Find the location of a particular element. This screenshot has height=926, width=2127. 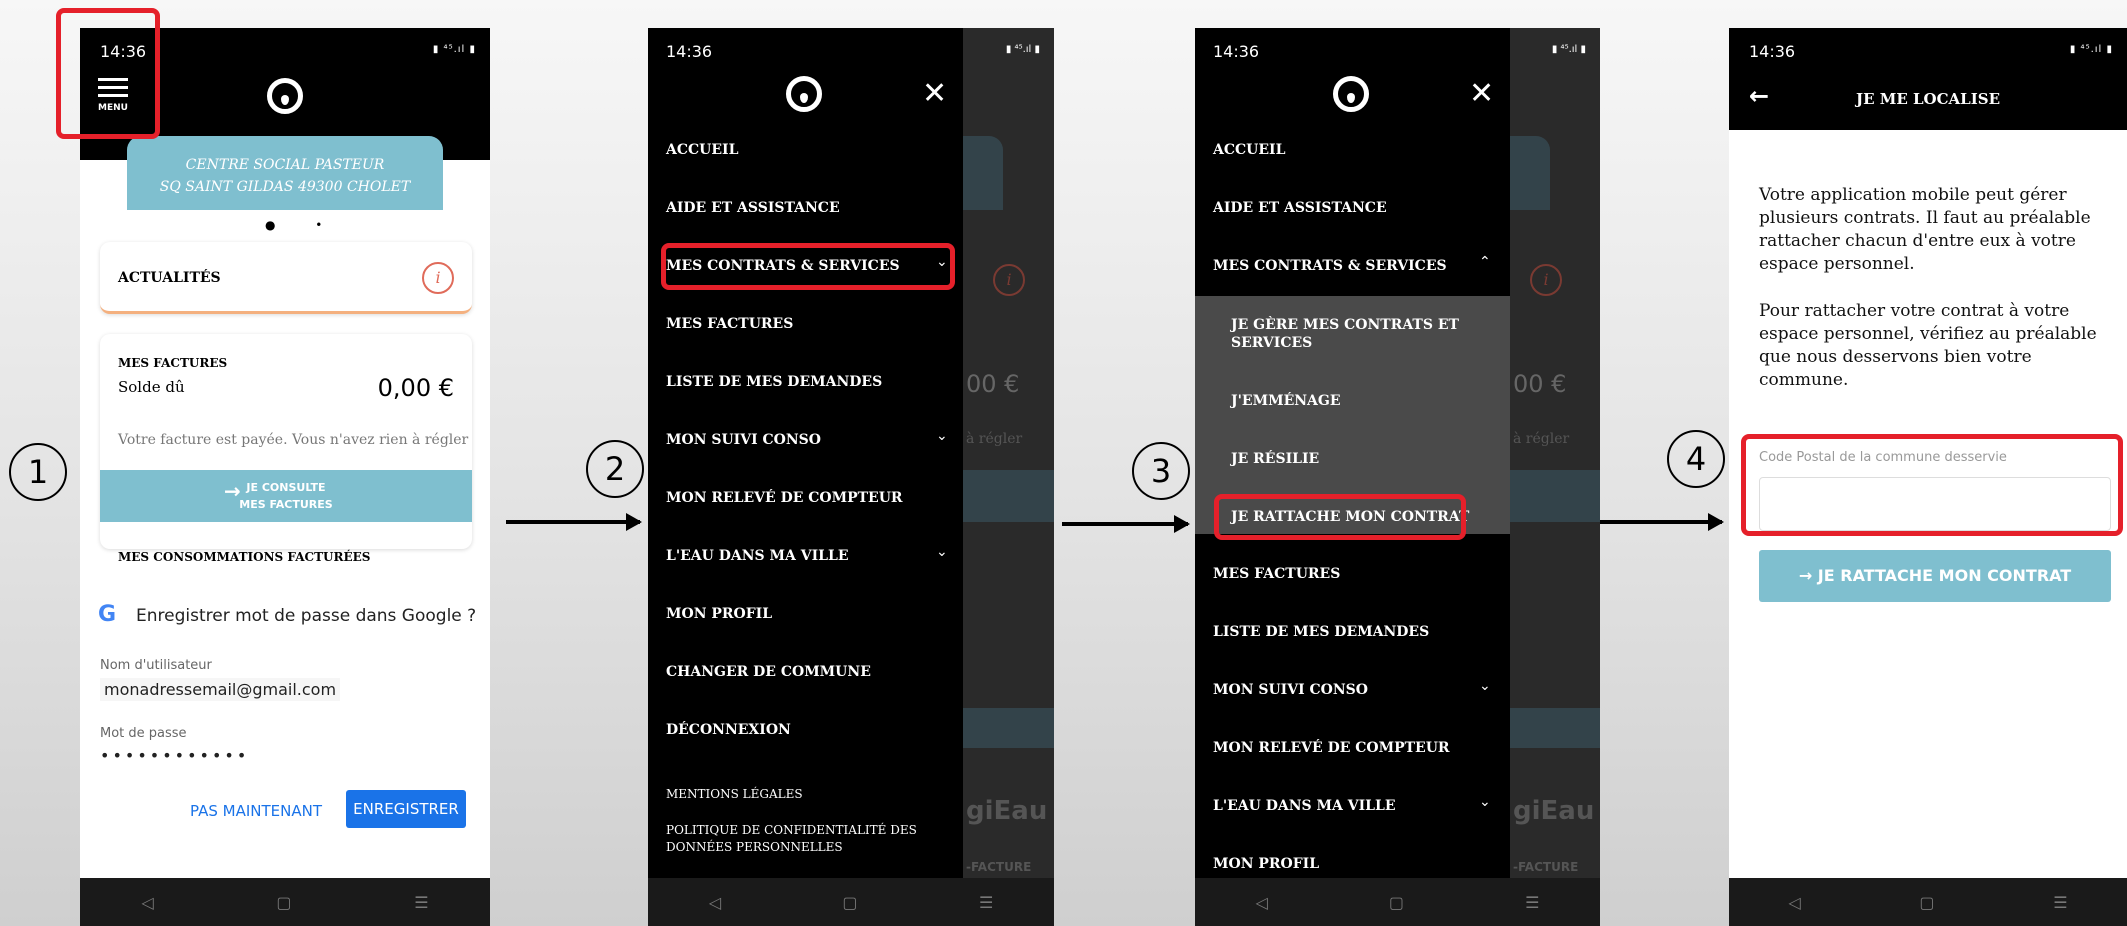

menu-item-changer-commune: CHANGER DE COMMUNE is located at coordinates (768, 672).